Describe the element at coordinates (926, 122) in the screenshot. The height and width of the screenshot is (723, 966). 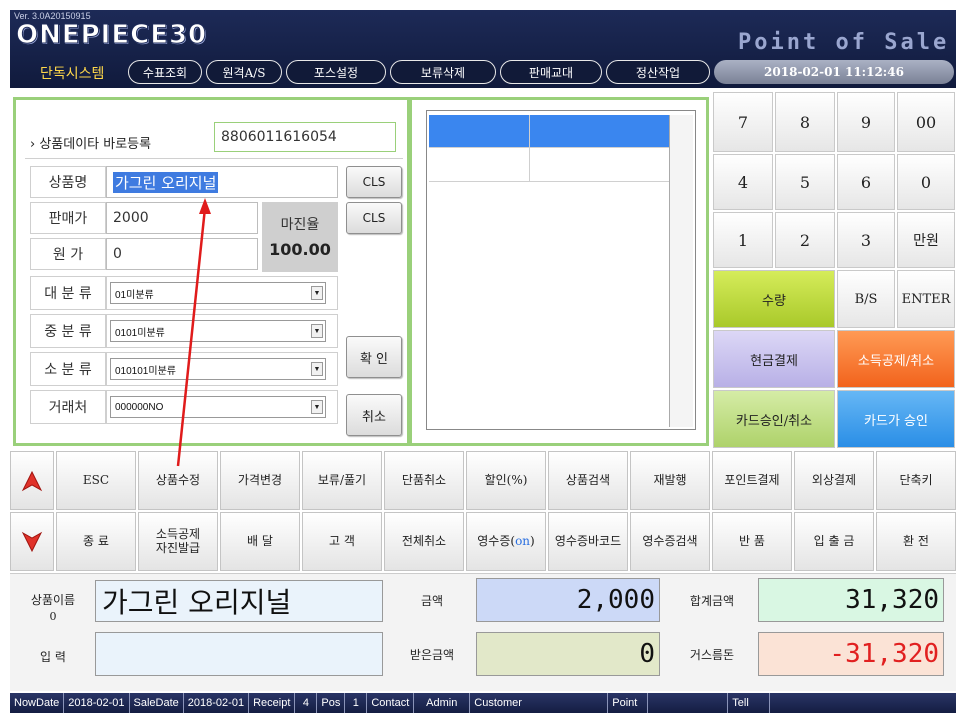
I see `key-00: 00` at that location.